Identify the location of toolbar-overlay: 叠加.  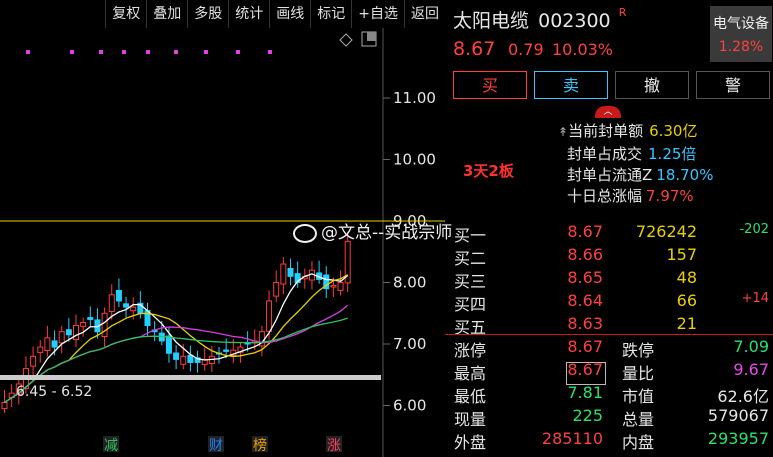
(166, 14).